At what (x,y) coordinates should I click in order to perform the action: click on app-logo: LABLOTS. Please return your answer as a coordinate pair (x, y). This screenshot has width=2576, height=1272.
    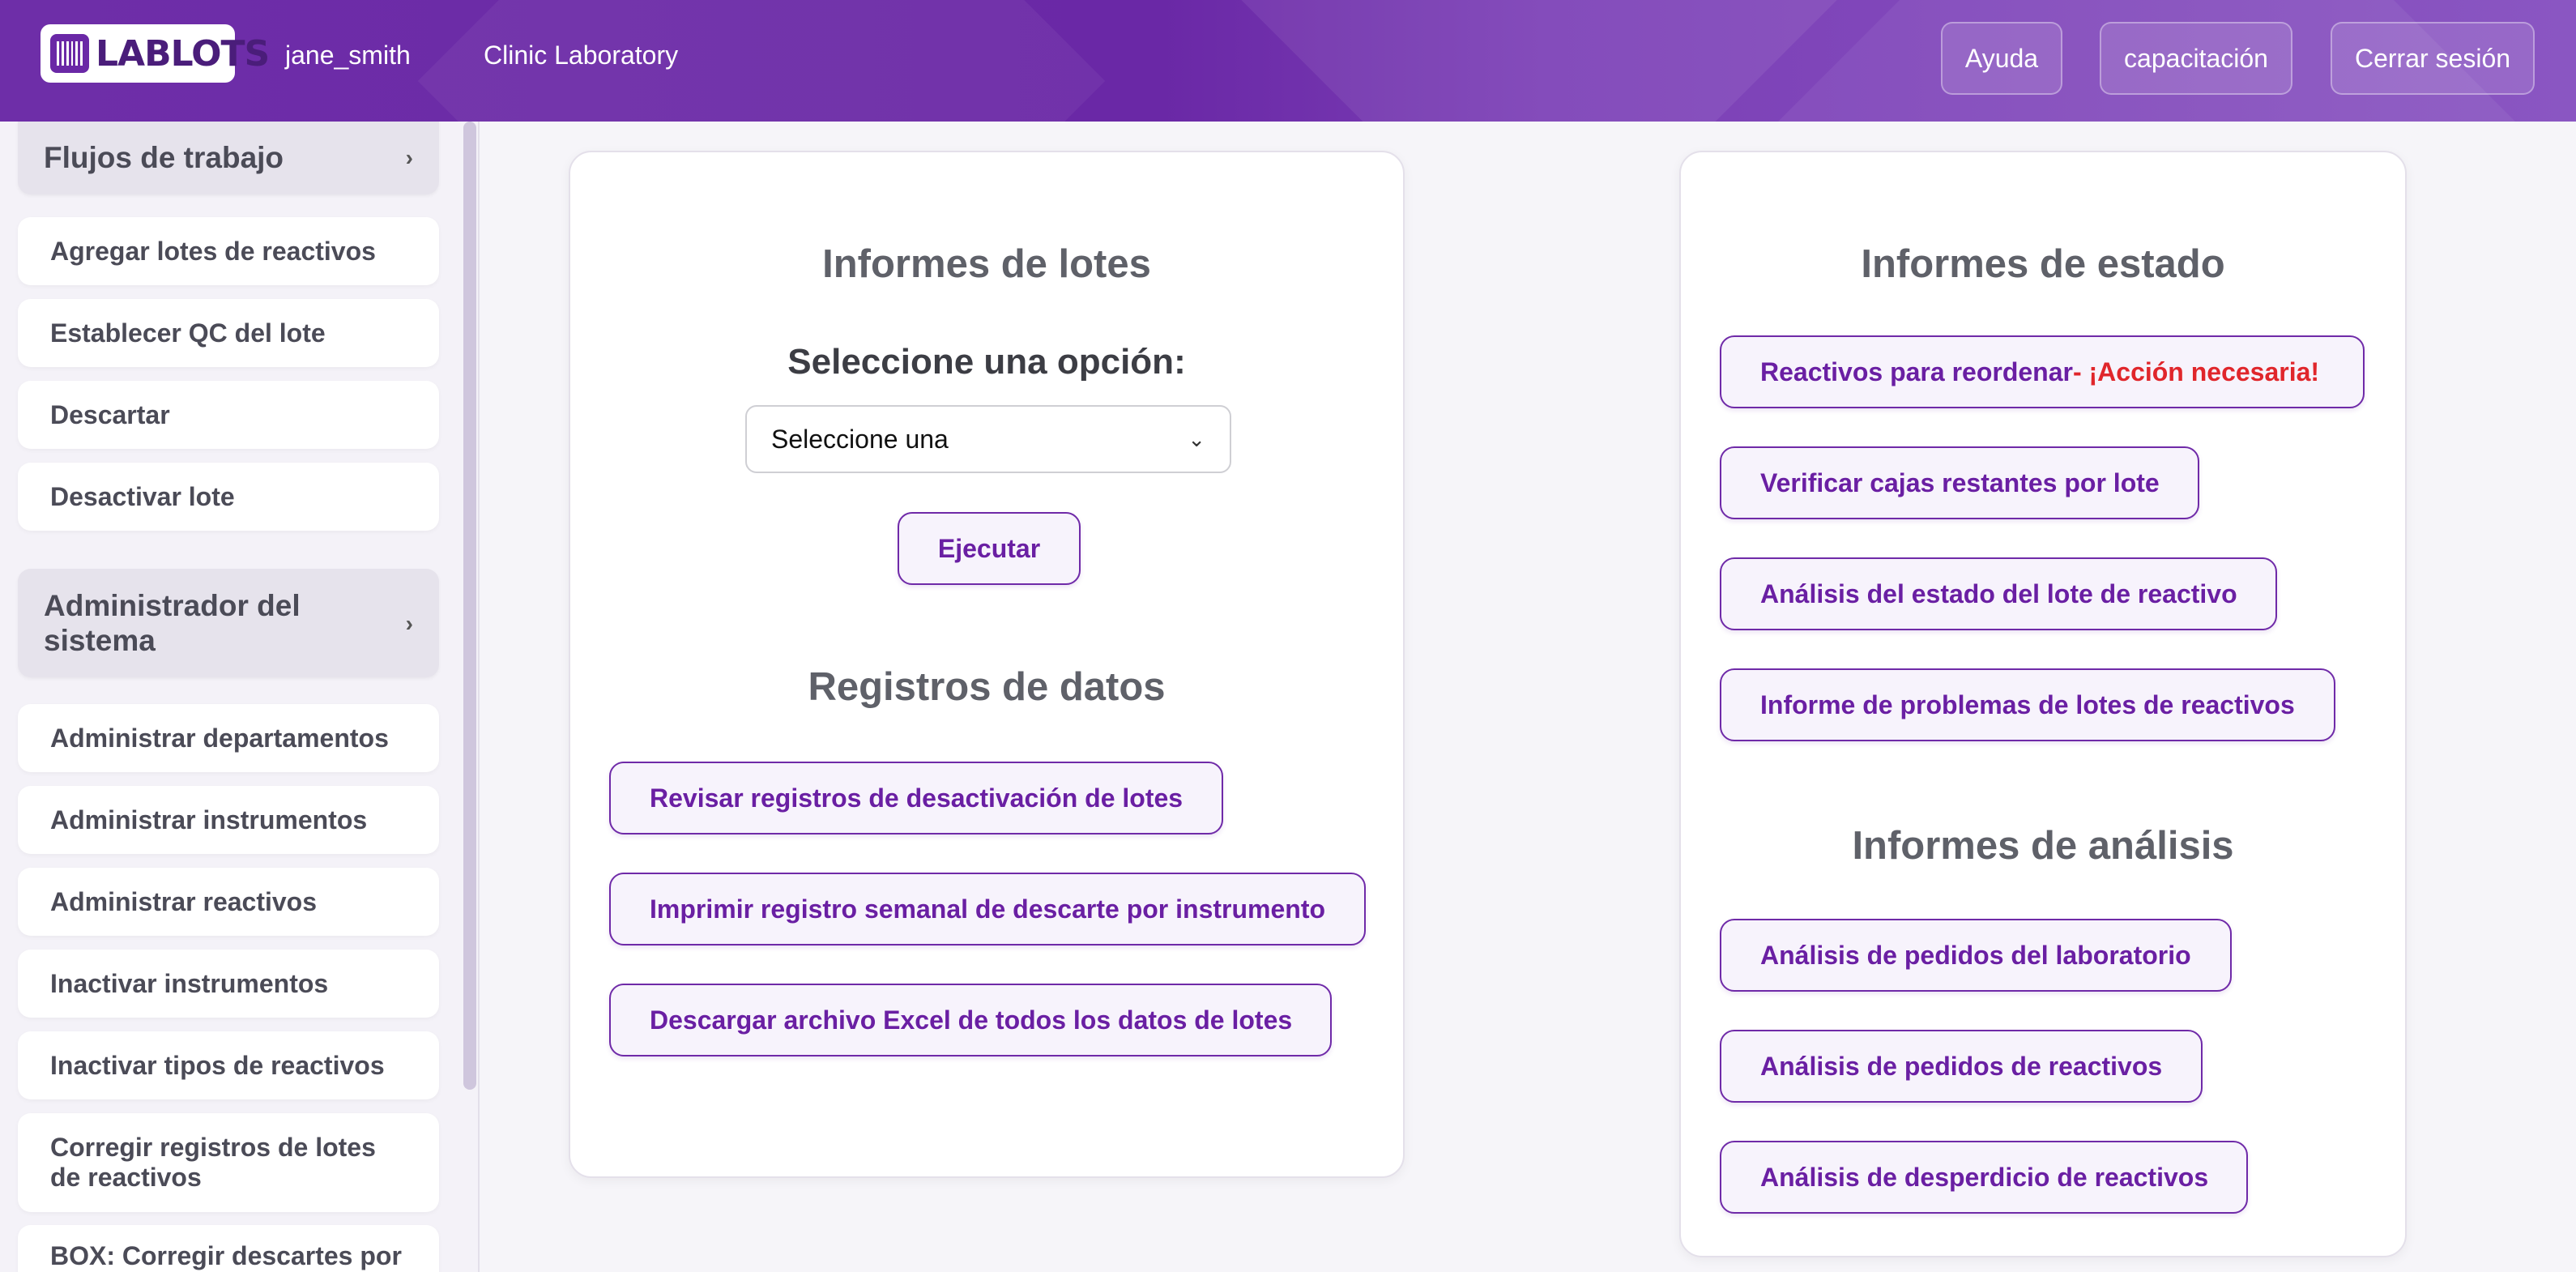
    Looking at the image, I should click on (155, 53).